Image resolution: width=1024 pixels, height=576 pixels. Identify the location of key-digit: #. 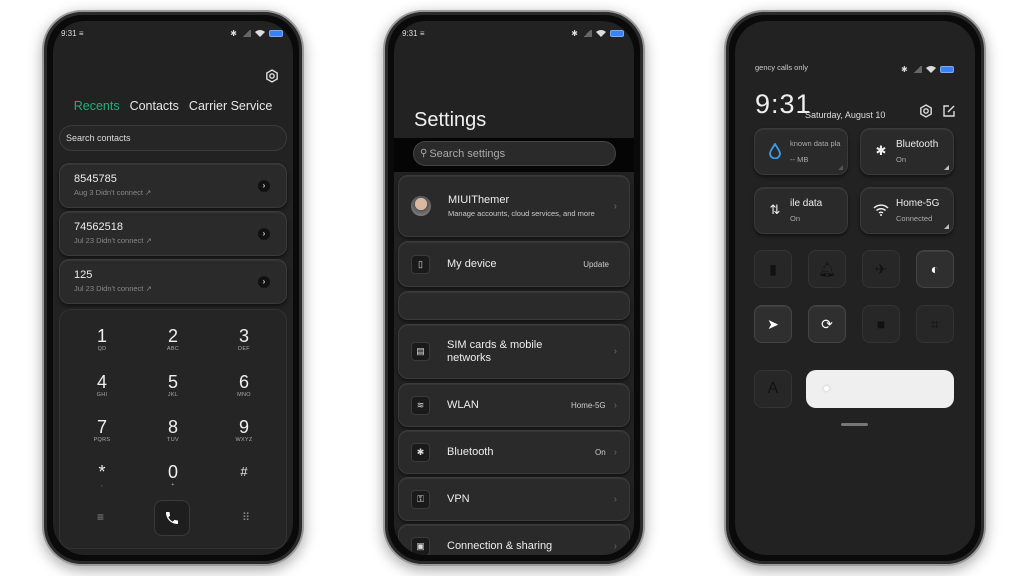
(244, 471).